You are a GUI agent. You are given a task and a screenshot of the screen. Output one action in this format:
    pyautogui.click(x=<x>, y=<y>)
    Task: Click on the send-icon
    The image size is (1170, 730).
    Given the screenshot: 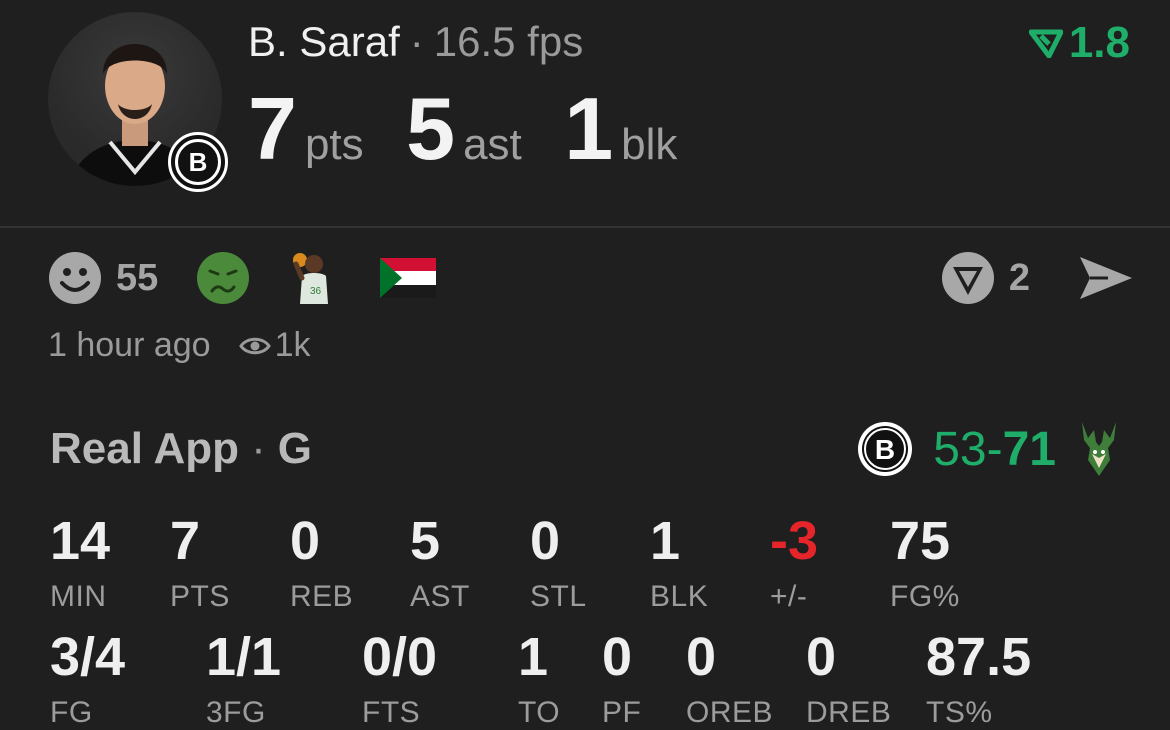 What is the action you would take?
    pyautogui.click(x=1106, y=278)
    